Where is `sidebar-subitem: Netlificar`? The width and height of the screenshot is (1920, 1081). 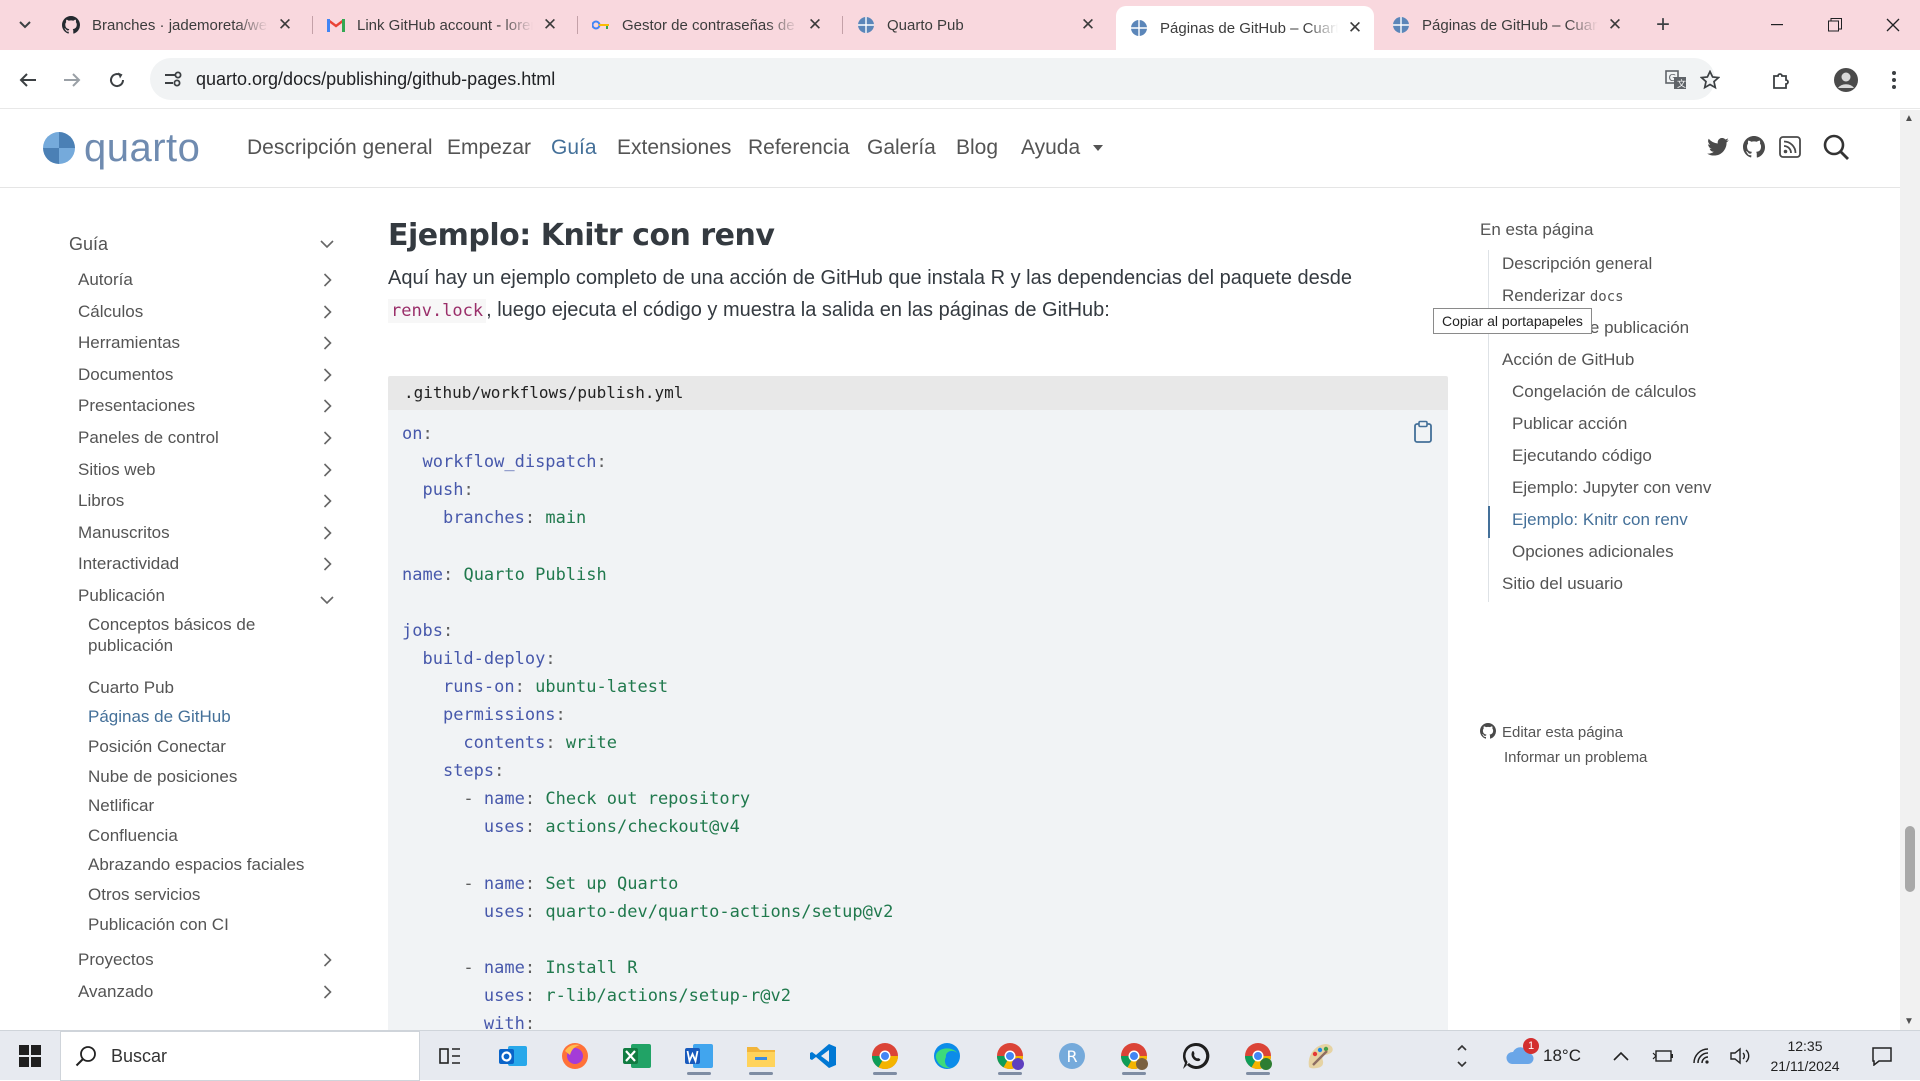
sidebar-subitem: Netlificar is located at coordinates (121, 805).